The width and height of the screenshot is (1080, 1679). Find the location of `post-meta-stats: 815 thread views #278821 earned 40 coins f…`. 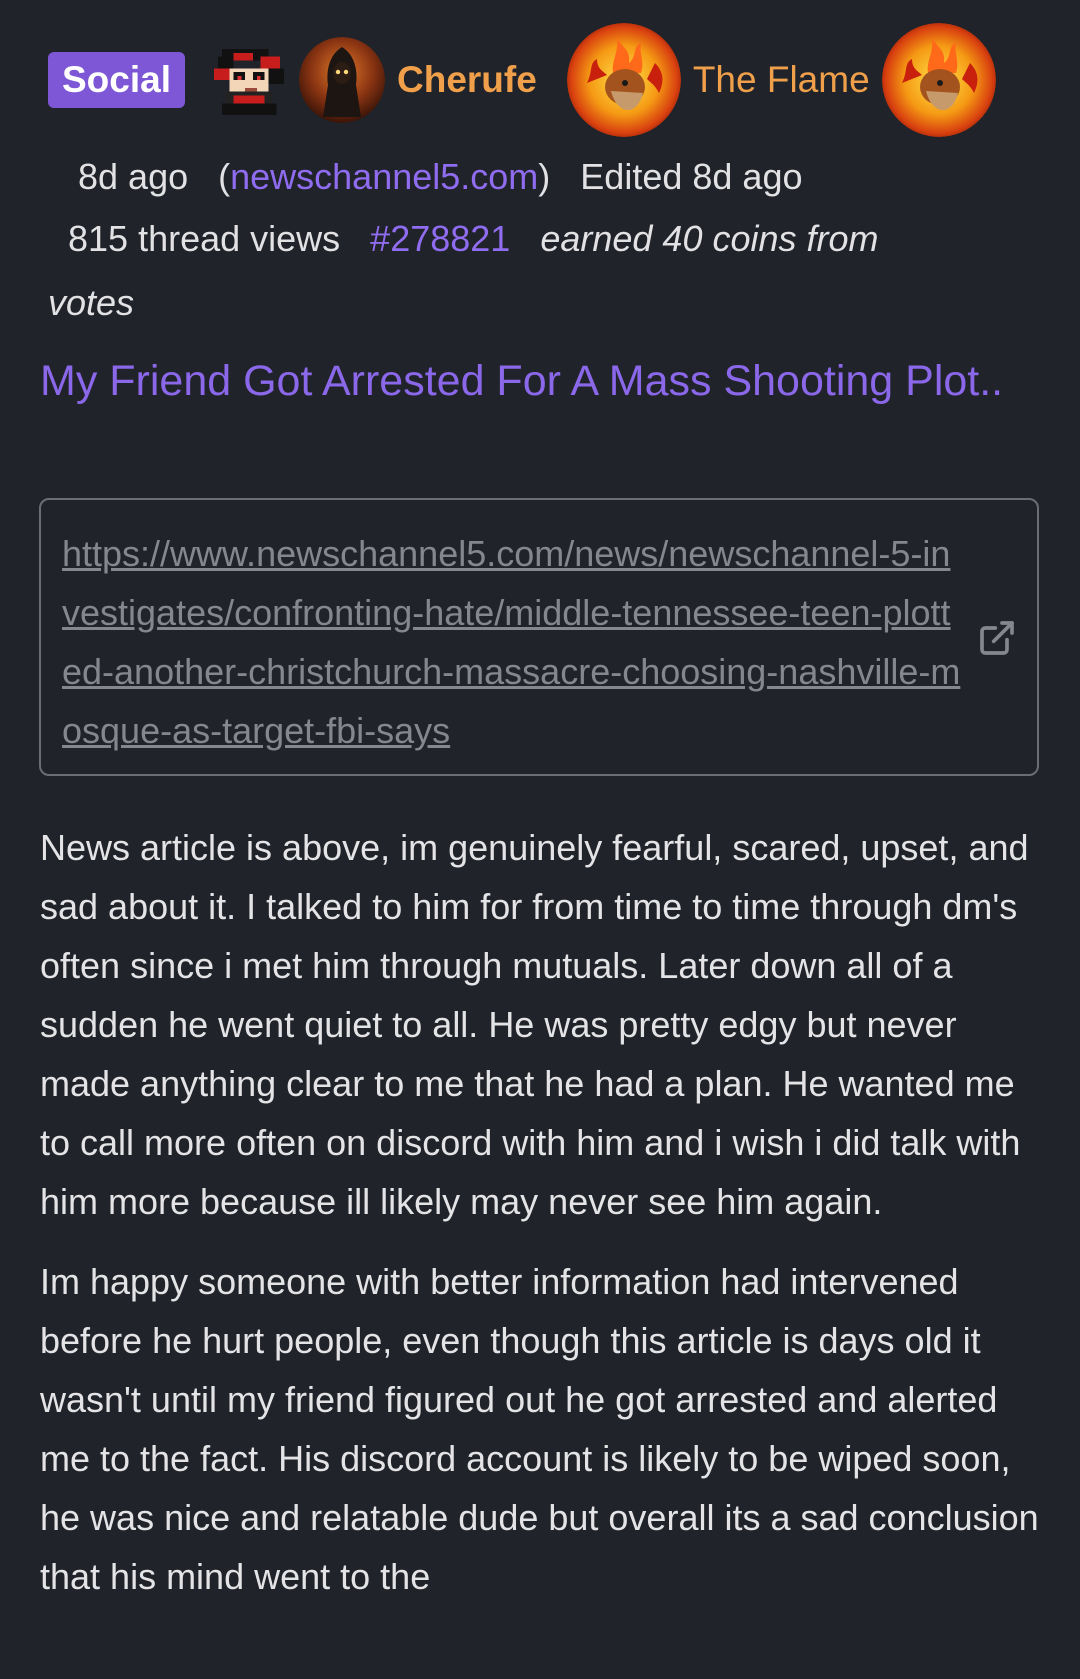

post-meta-stats: 815 thread views #278821 earned 40 coins f… is located at coordinates (473, 239).